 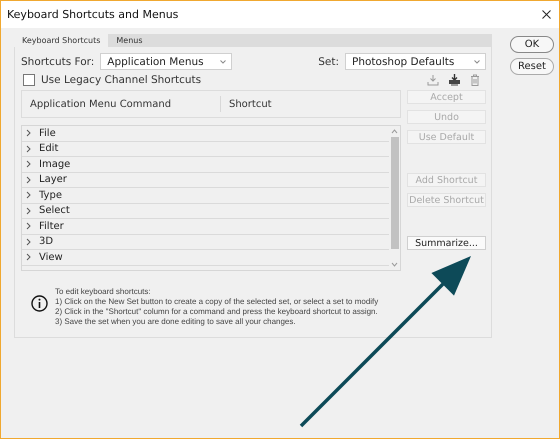 What do you see at coordinates (29, 80) in the screenshot?
I see `checkbox` at bounding box center [29, 80].